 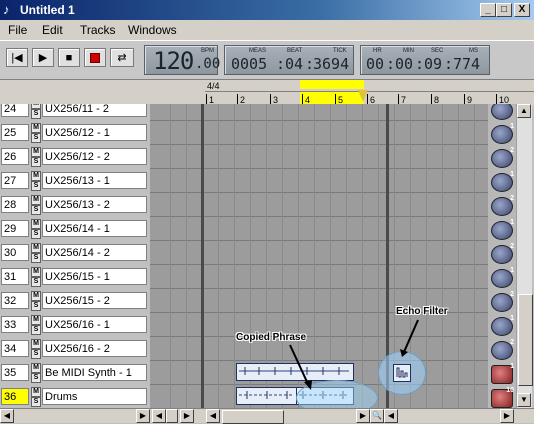 I want to click on tempo-display: 120 .00 BPM, so click(x=182, y=60).